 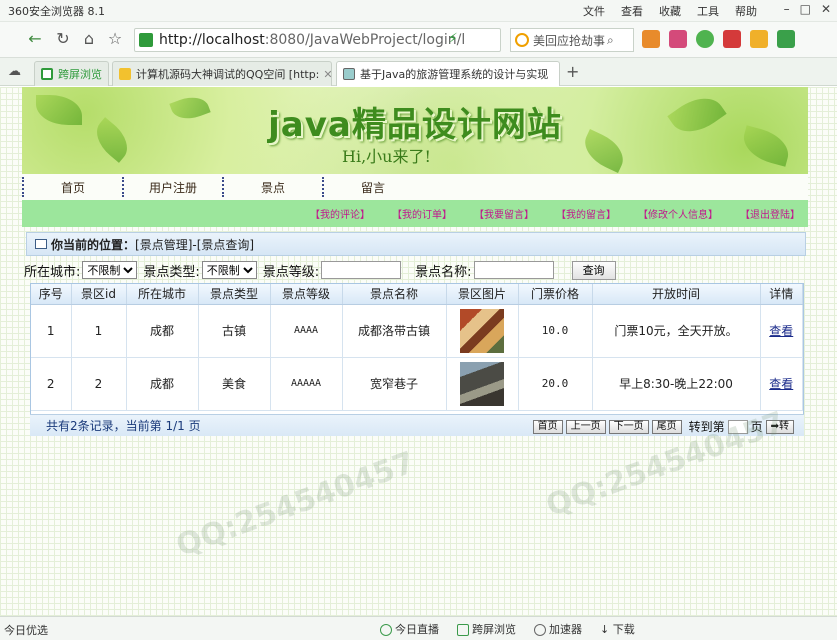 I want to click on menu-tools: 工具, so click(x=708, y=11).